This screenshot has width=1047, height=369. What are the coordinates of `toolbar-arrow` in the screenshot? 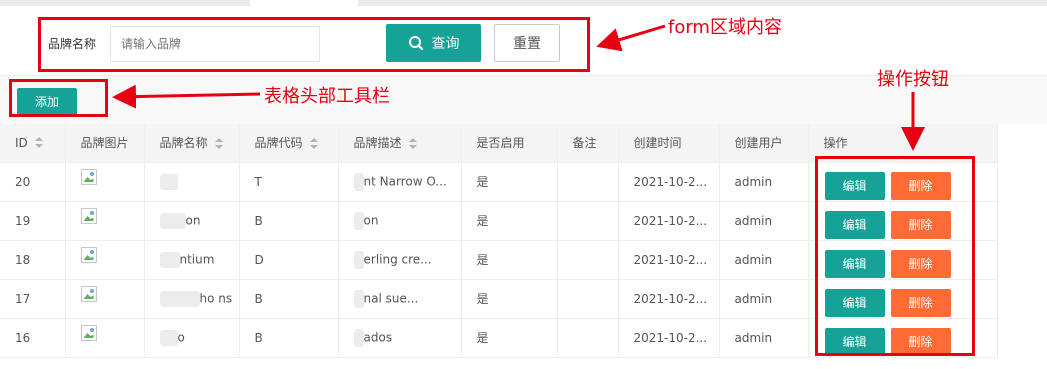 It's located at (186, 96).